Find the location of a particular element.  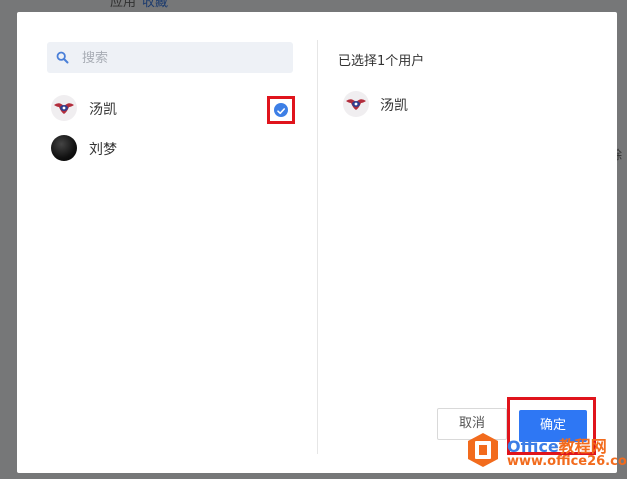

user-list-item-liumeng: 刘梦 is located at coordinates (175, 148).